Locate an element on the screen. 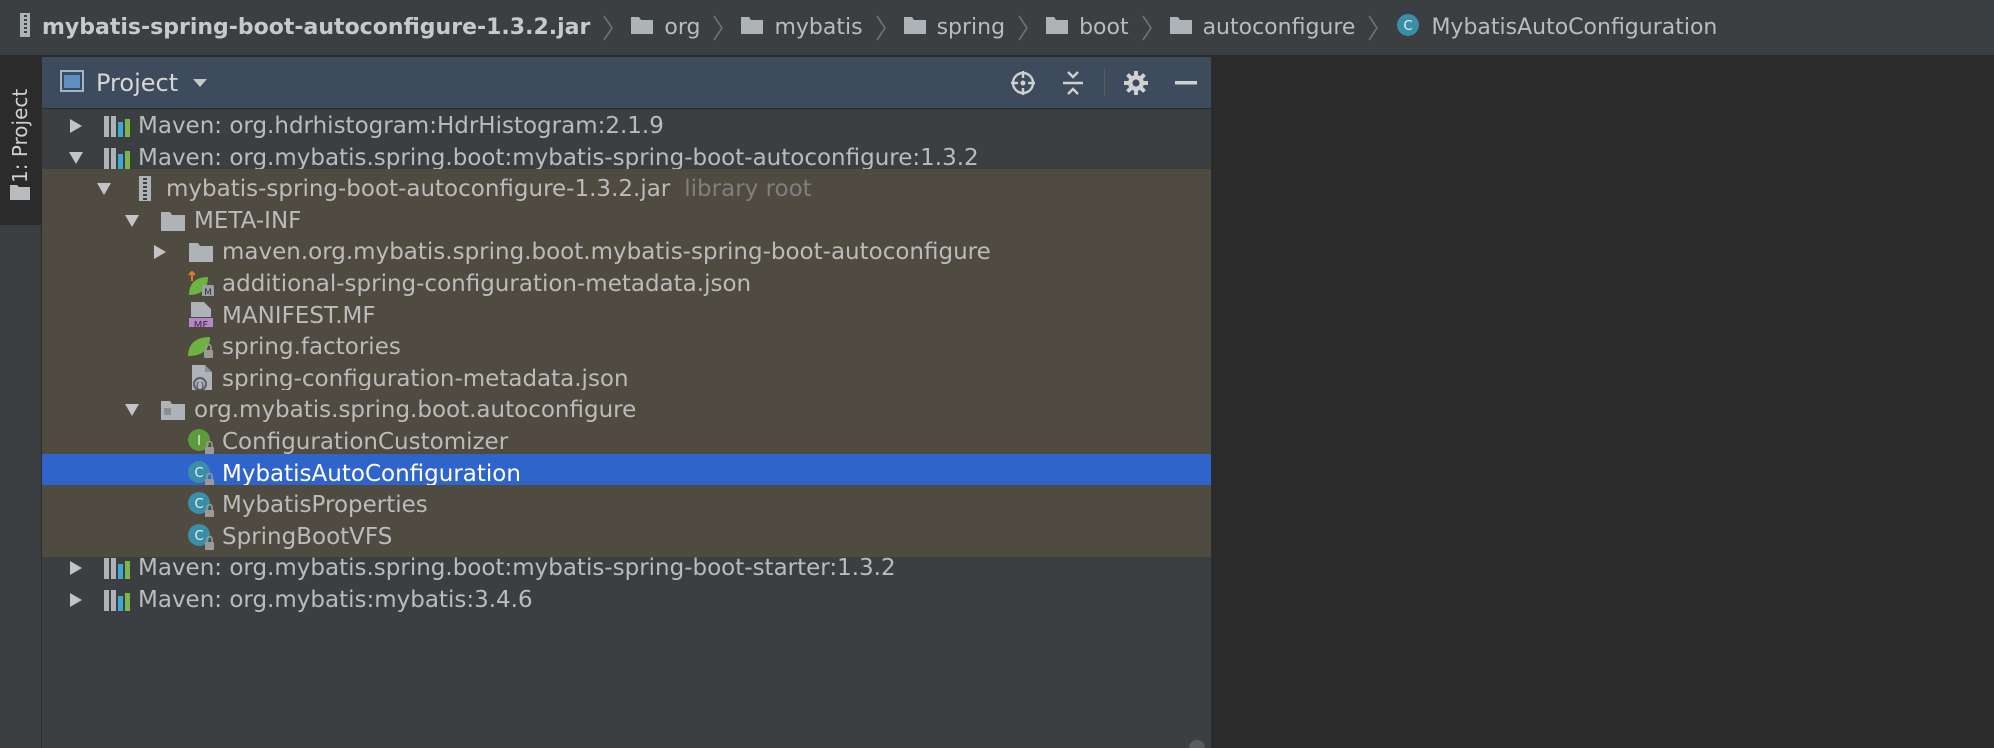  panel-toolbar is located at coordinates (1104, 83).